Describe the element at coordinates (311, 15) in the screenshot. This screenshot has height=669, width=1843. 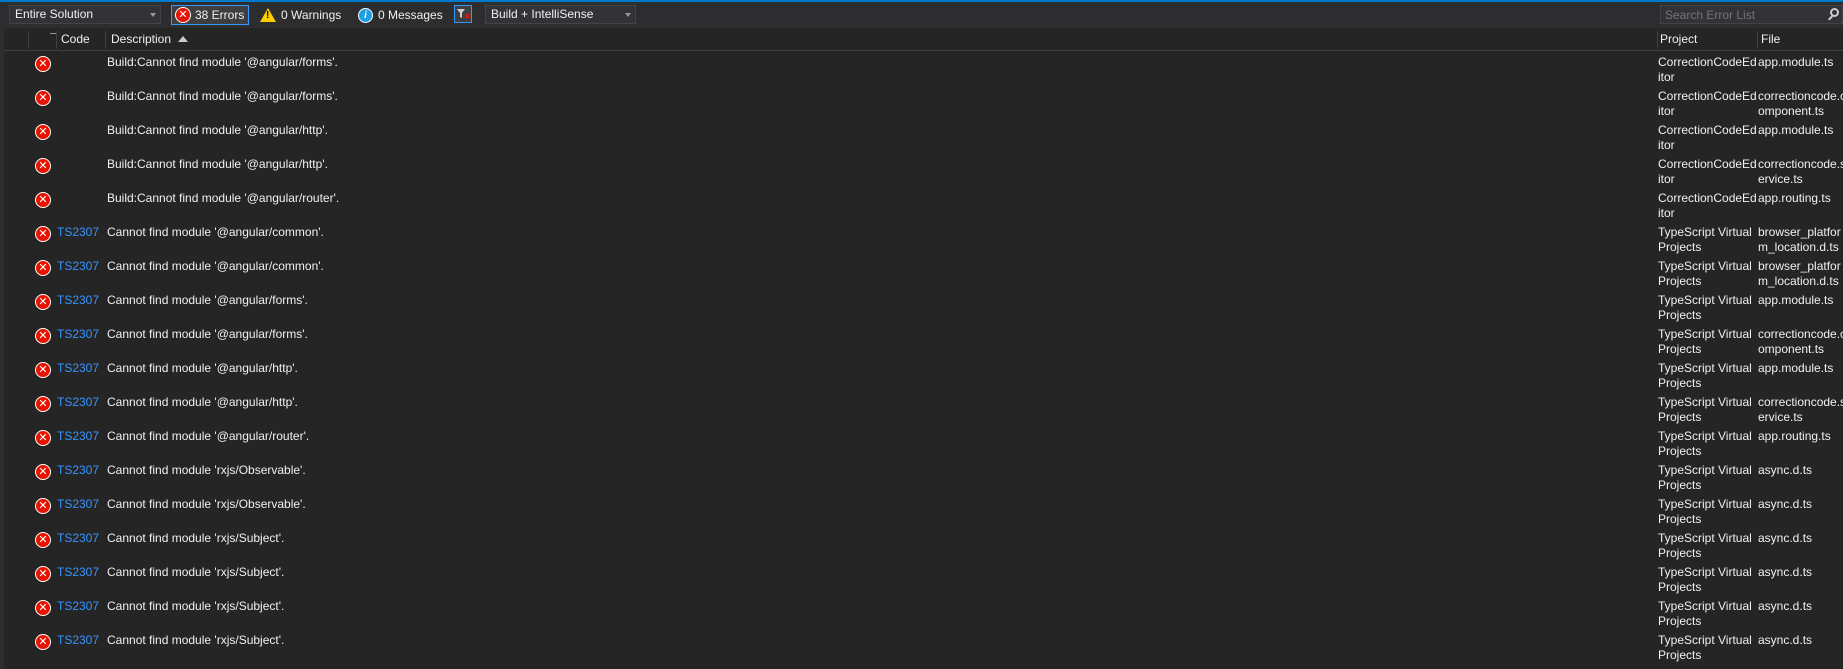
I see `warnings-count-label: 0 Warnings` at that location.